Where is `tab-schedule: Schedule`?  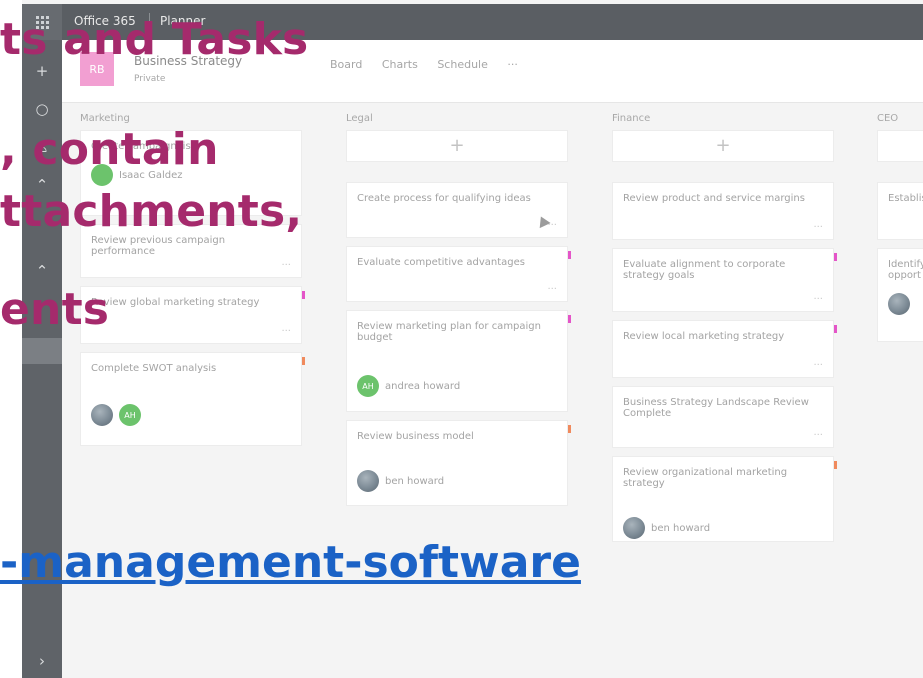
tab-schedule: Schedule is located at coordinates (462, 64).